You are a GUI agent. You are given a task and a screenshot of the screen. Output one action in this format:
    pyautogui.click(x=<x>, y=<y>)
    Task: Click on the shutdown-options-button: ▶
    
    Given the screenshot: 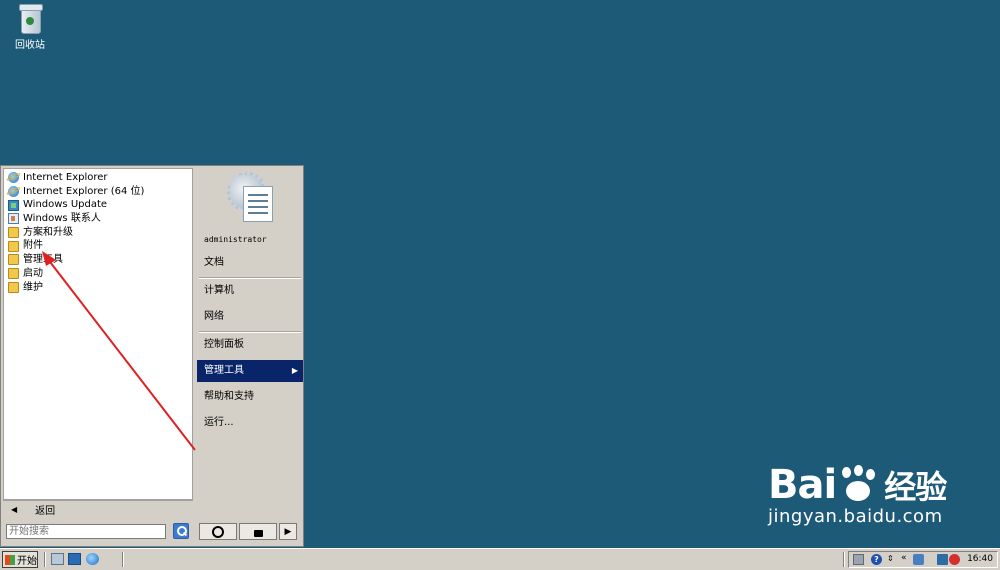 What is the action you would take?
    pyautogui.click(x=288, y=531)
    